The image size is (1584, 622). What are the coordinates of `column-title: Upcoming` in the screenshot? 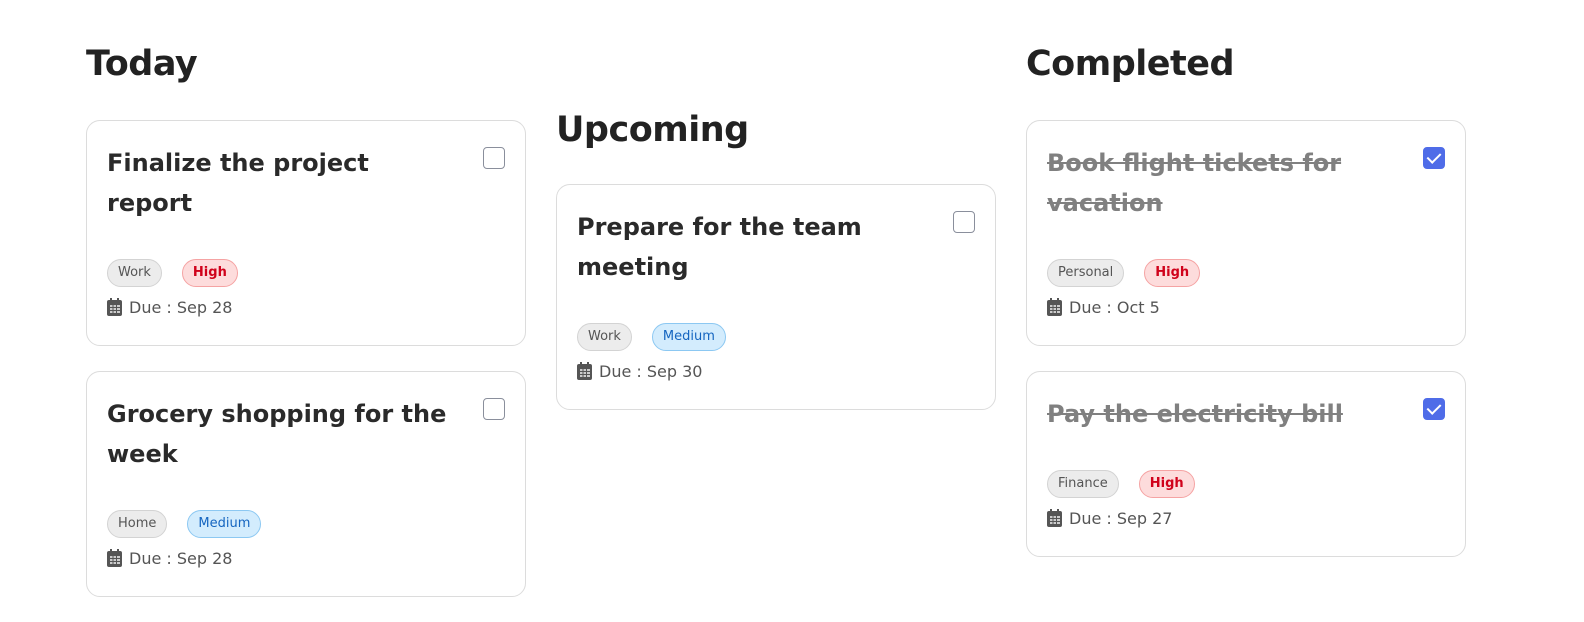 It's located at (652, 130).